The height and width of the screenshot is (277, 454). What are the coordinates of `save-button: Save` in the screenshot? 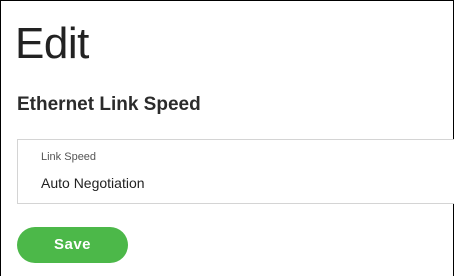 It's located at (72, 245).